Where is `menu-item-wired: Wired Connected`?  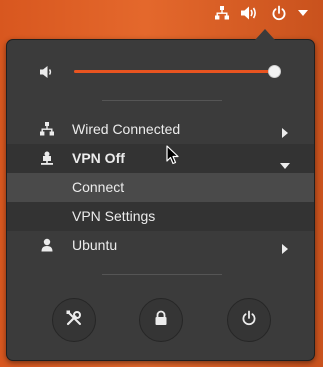
menu-item-wired: Wired Connected is located at coordinates (160, 129).